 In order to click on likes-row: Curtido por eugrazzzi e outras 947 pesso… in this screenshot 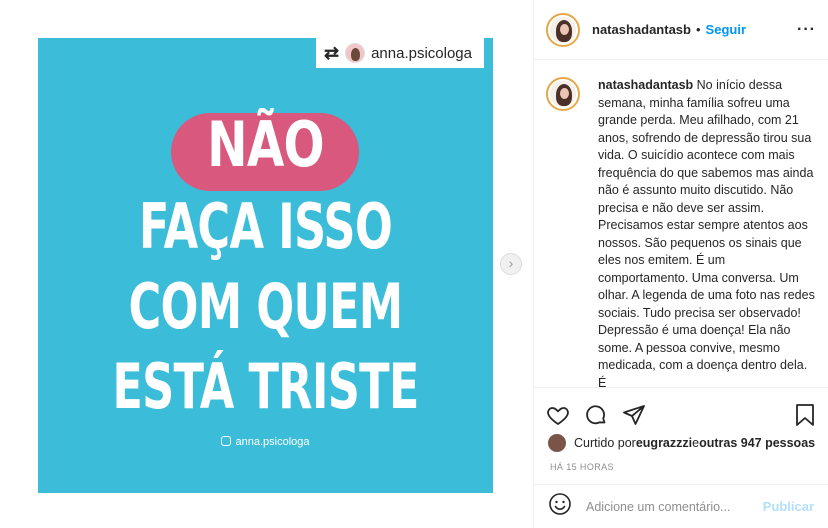, I will do `click(681, 443)`.